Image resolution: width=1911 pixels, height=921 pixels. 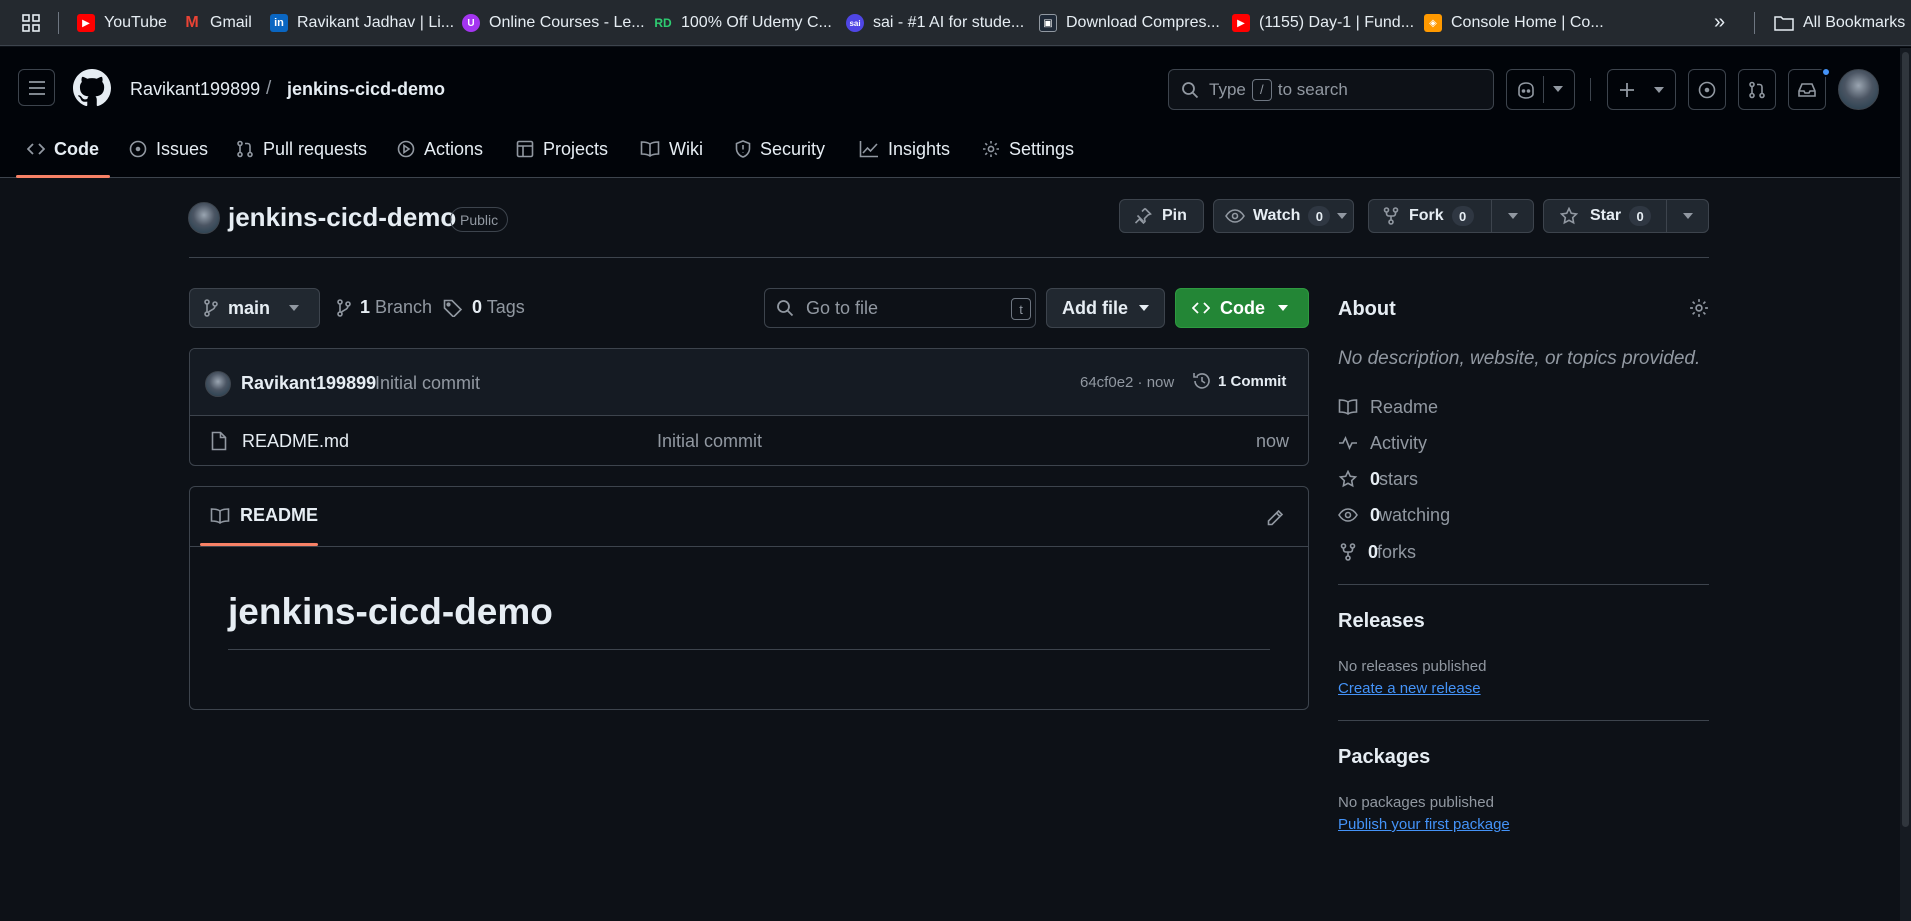 What do you see at coordinates (671, 149) in the screenshot?
I see `tab-wiki: Wiki` at bounding box center [671, 149].